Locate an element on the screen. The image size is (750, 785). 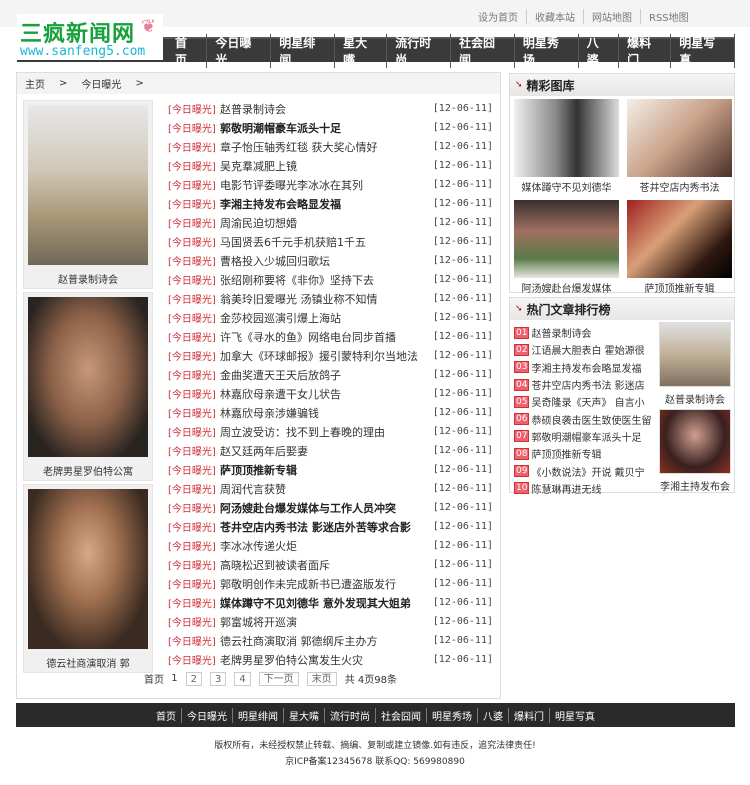
article-link: 林嘉欣母亲遭干女儿状告 is located at coordinates (326, 394).